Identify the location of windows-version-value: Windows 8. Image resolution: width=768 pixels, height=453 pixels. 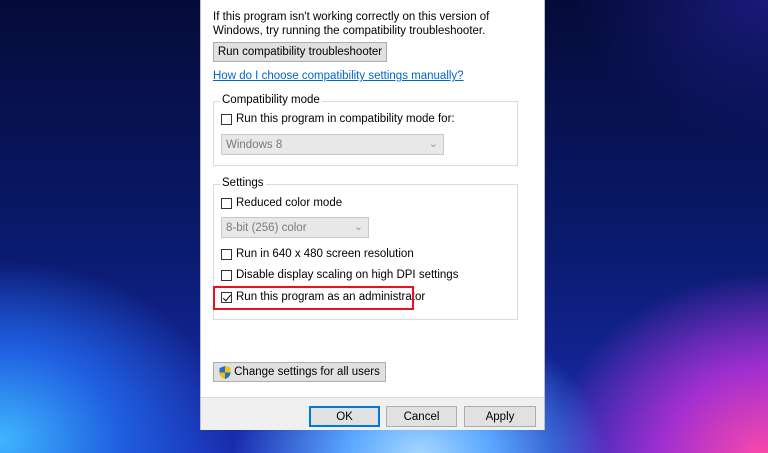
(254, 144).